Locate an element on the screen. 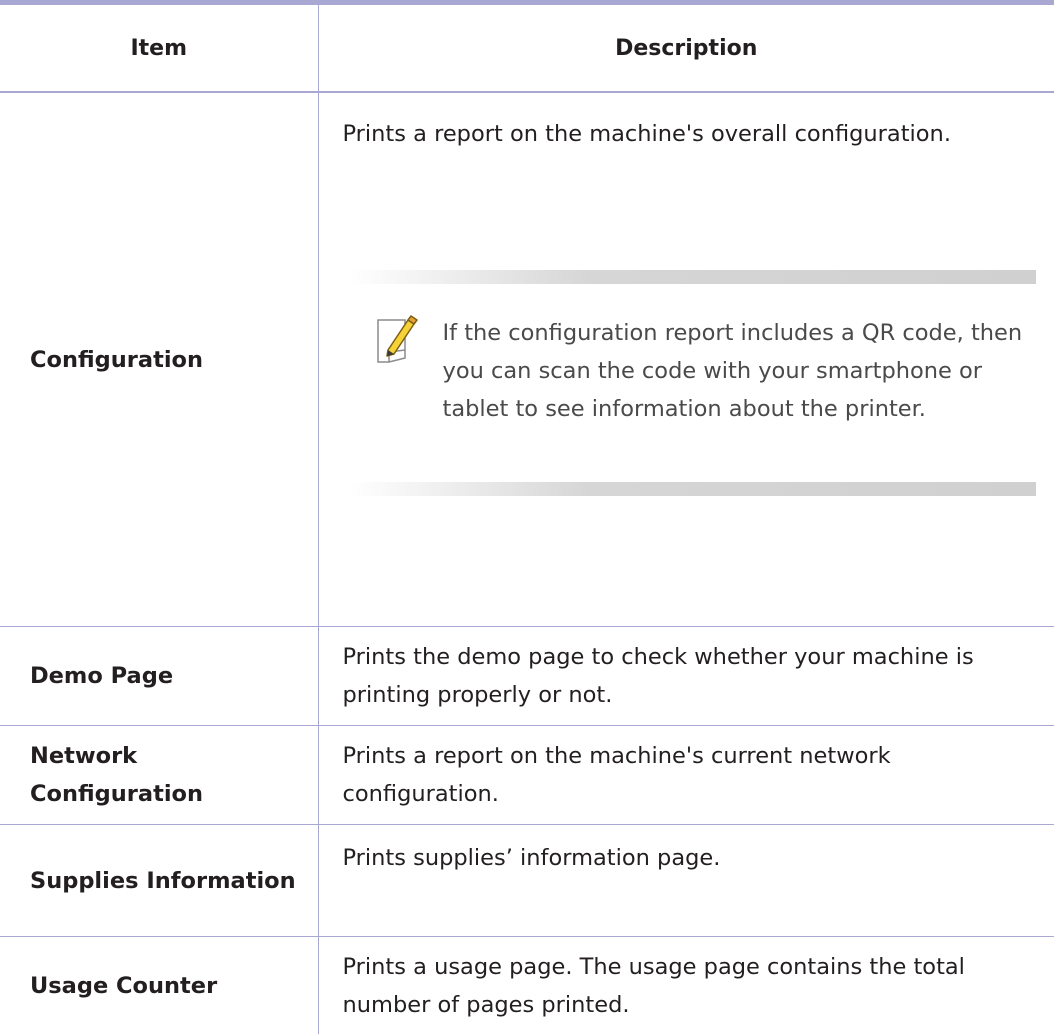  column-header-item: Item is located at coordinates (159, 48).